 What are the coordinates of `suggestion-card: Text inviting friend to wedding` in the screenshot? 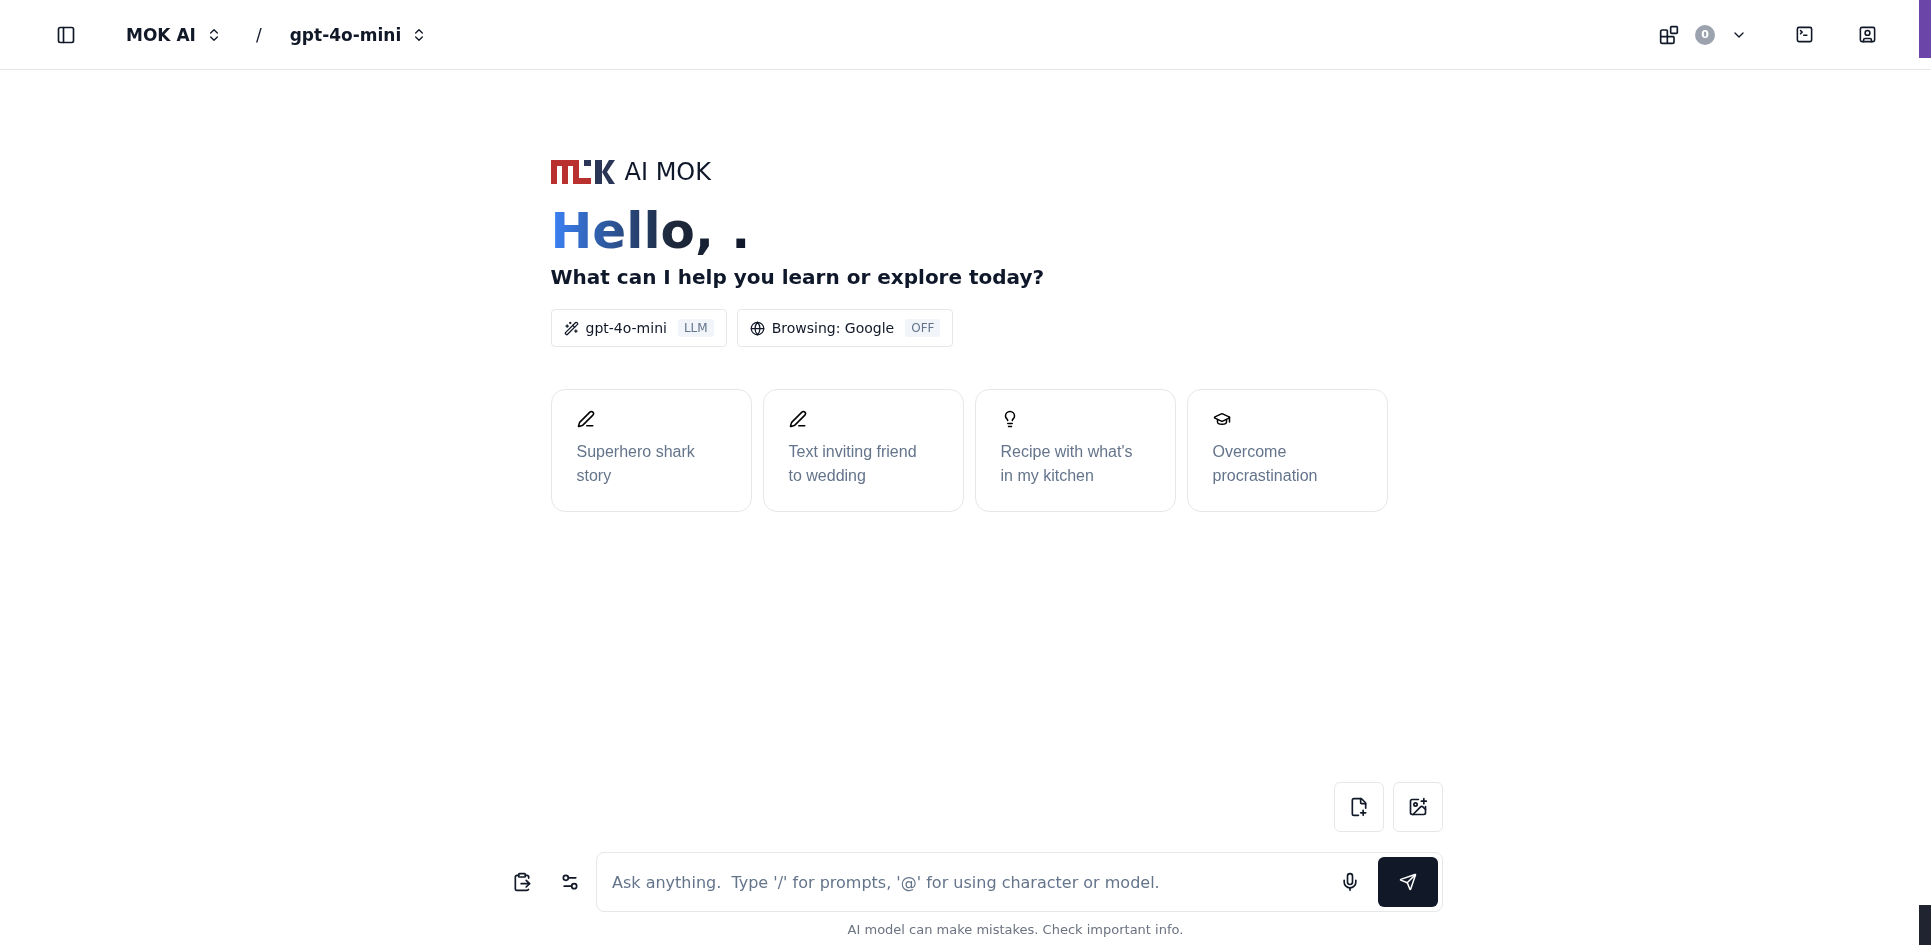 It's located at (863, 450).